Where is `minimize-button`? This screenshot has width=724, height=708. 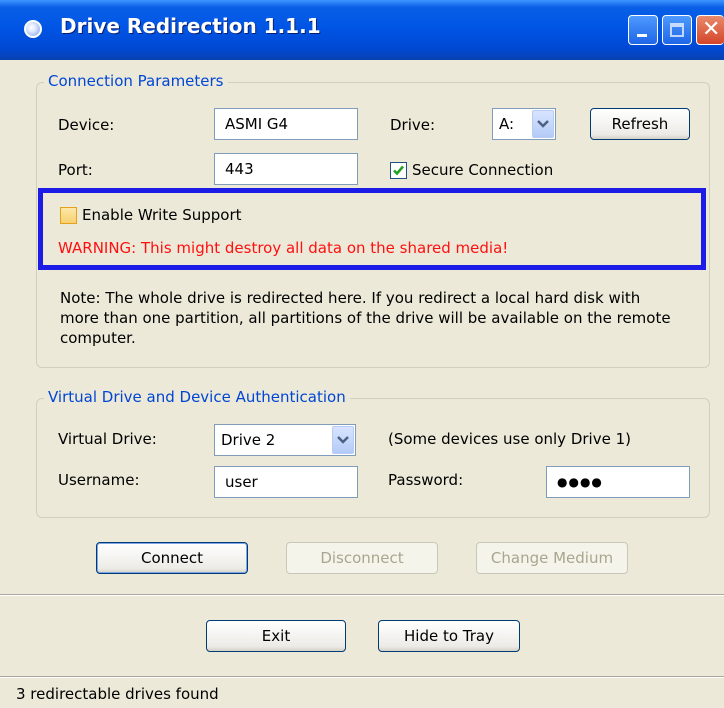 minimize-button is located at coordinates (643, 30).